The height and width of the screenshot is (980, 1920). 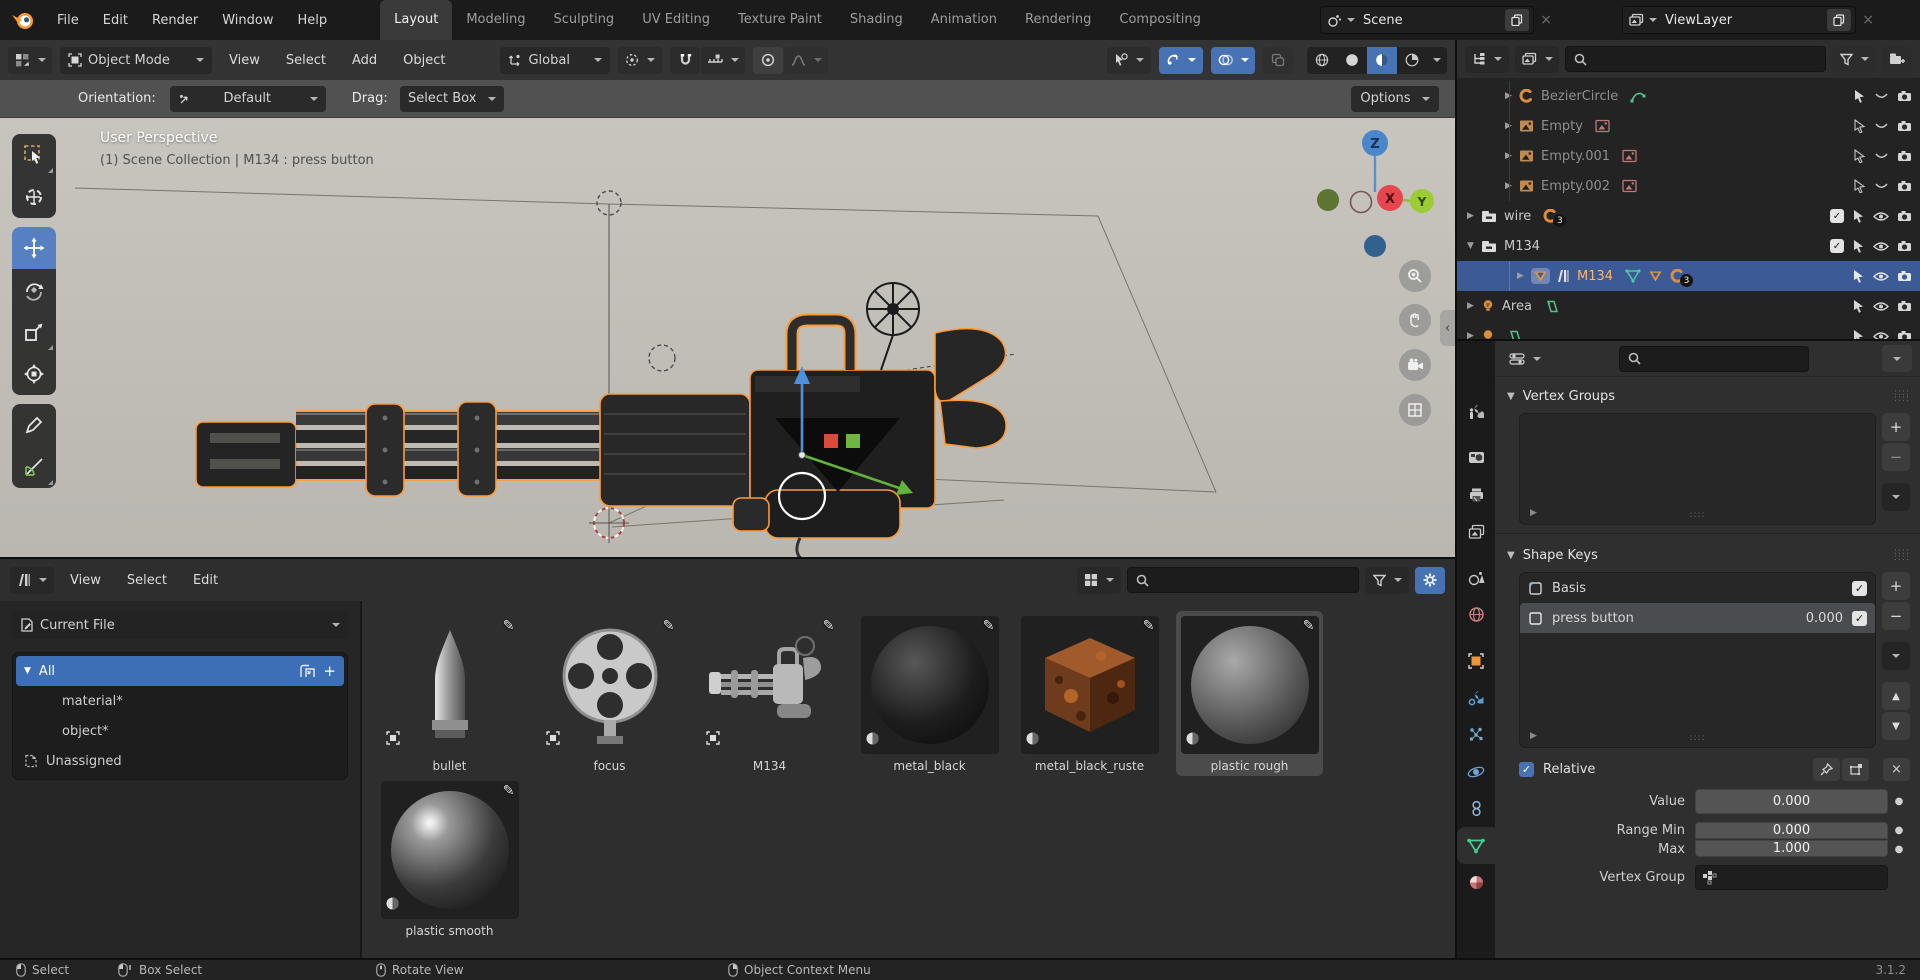 What do you see at coordinates (1537, 59) in the screenshot?
I see `display-mode-button` at bounding box center [1537, 59].